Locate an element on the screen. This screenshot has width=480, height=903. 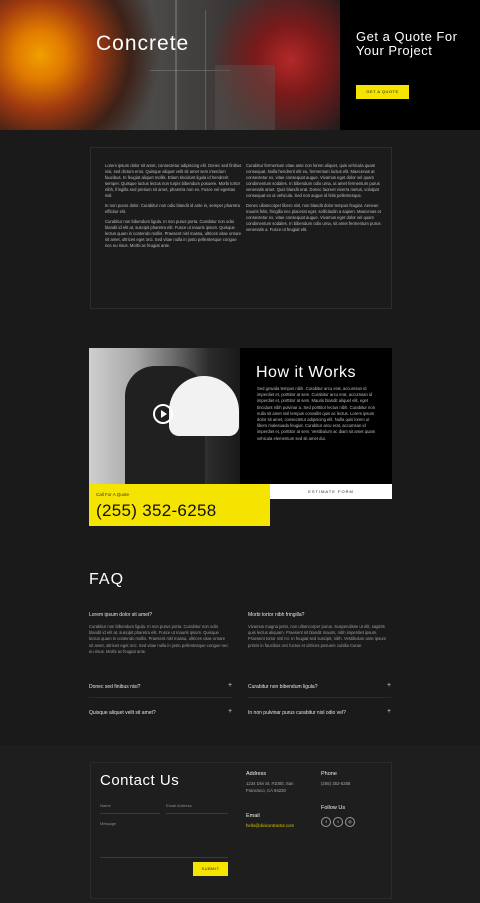
estimate-form-button: ESTIMATE FORM is located at coordinates (331, 491).